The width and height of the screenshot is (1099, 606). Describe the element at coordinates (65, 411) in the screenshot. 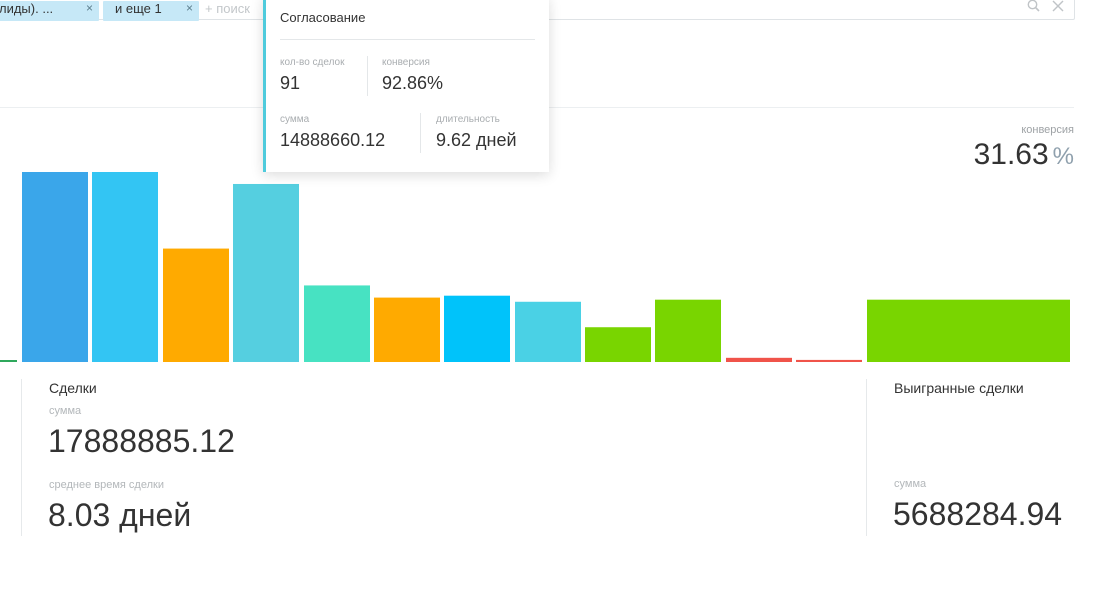

I see `deals-sum-label: сумма` at that location.